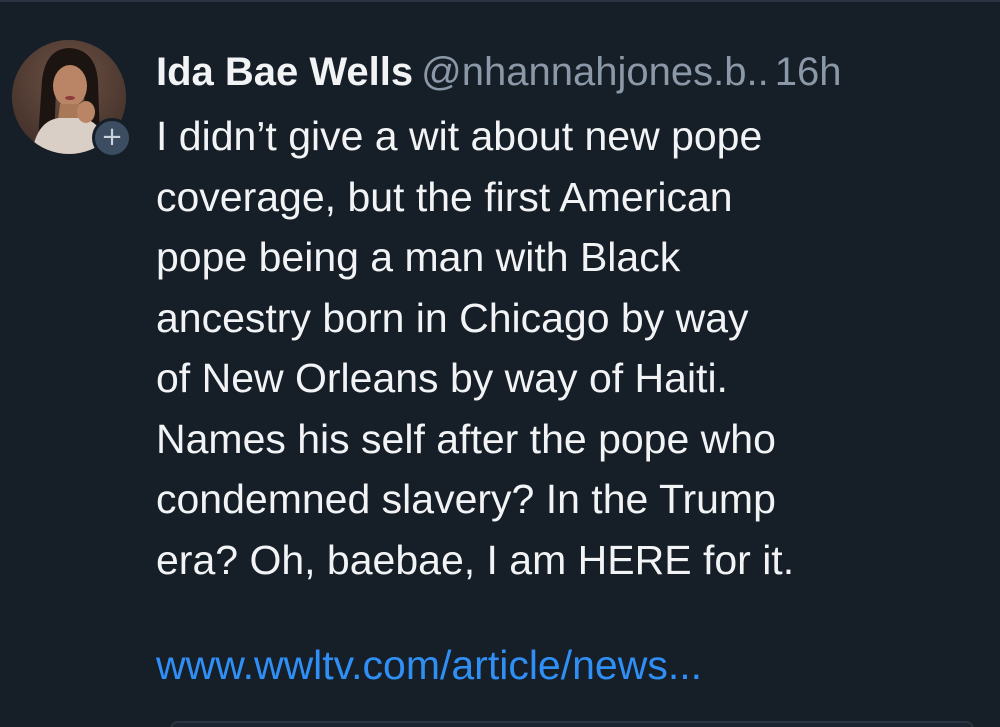 This screenshot has height=727, width=1000. What do you see at coordinates (459, 136) in the screenshot?
I see `post-text-line: I didn’t give a wit about new pope` at bounding box center [459, 136].